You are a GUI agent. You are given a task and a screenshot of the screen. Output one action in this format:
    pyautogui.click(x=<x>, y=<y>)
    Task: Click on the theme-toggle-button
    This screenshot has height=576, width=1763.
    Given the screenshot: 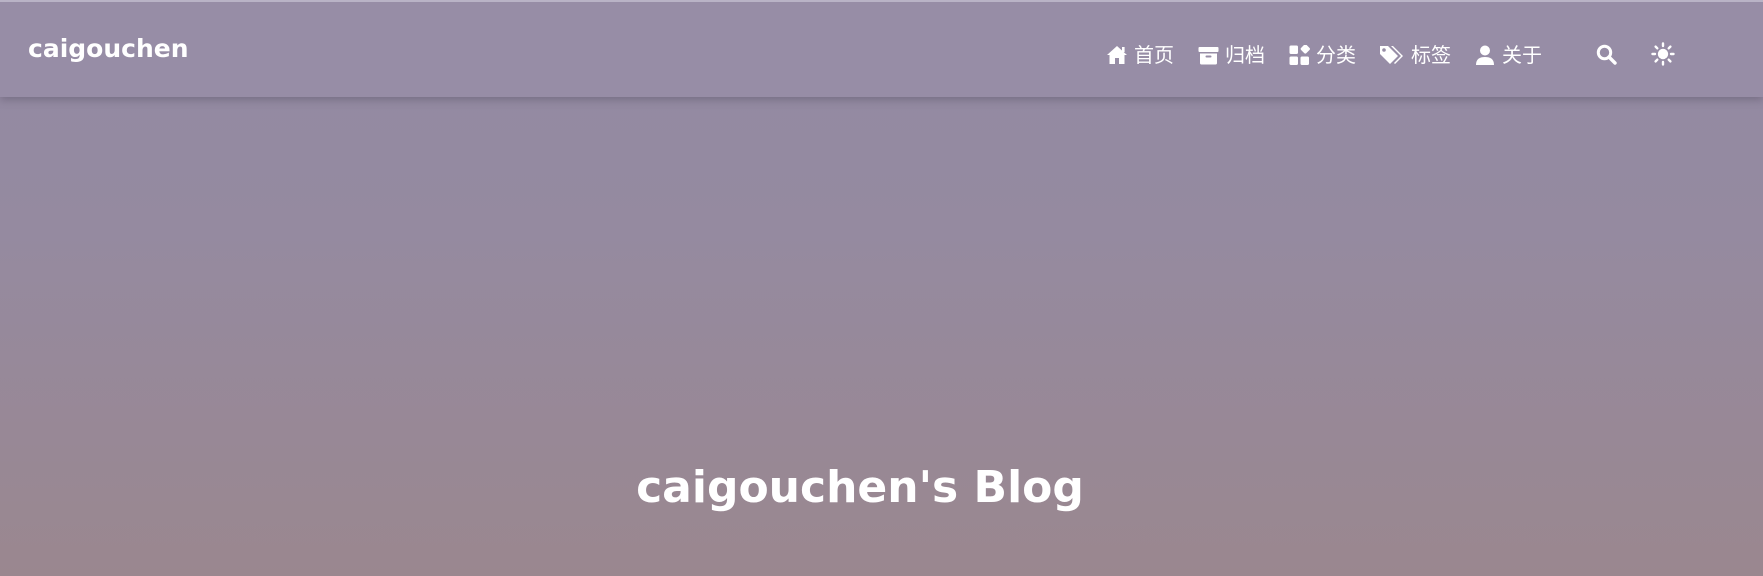 What is the action you would take?
    pyautogui.click(x=1663, y=54)
    